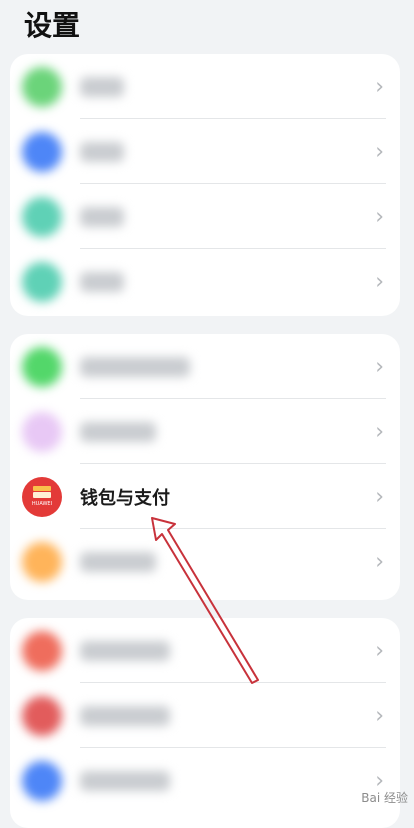  Describe the element at coordinates (384, 798) in the screenshot. I see `watermark: Bai 经验` at that location.